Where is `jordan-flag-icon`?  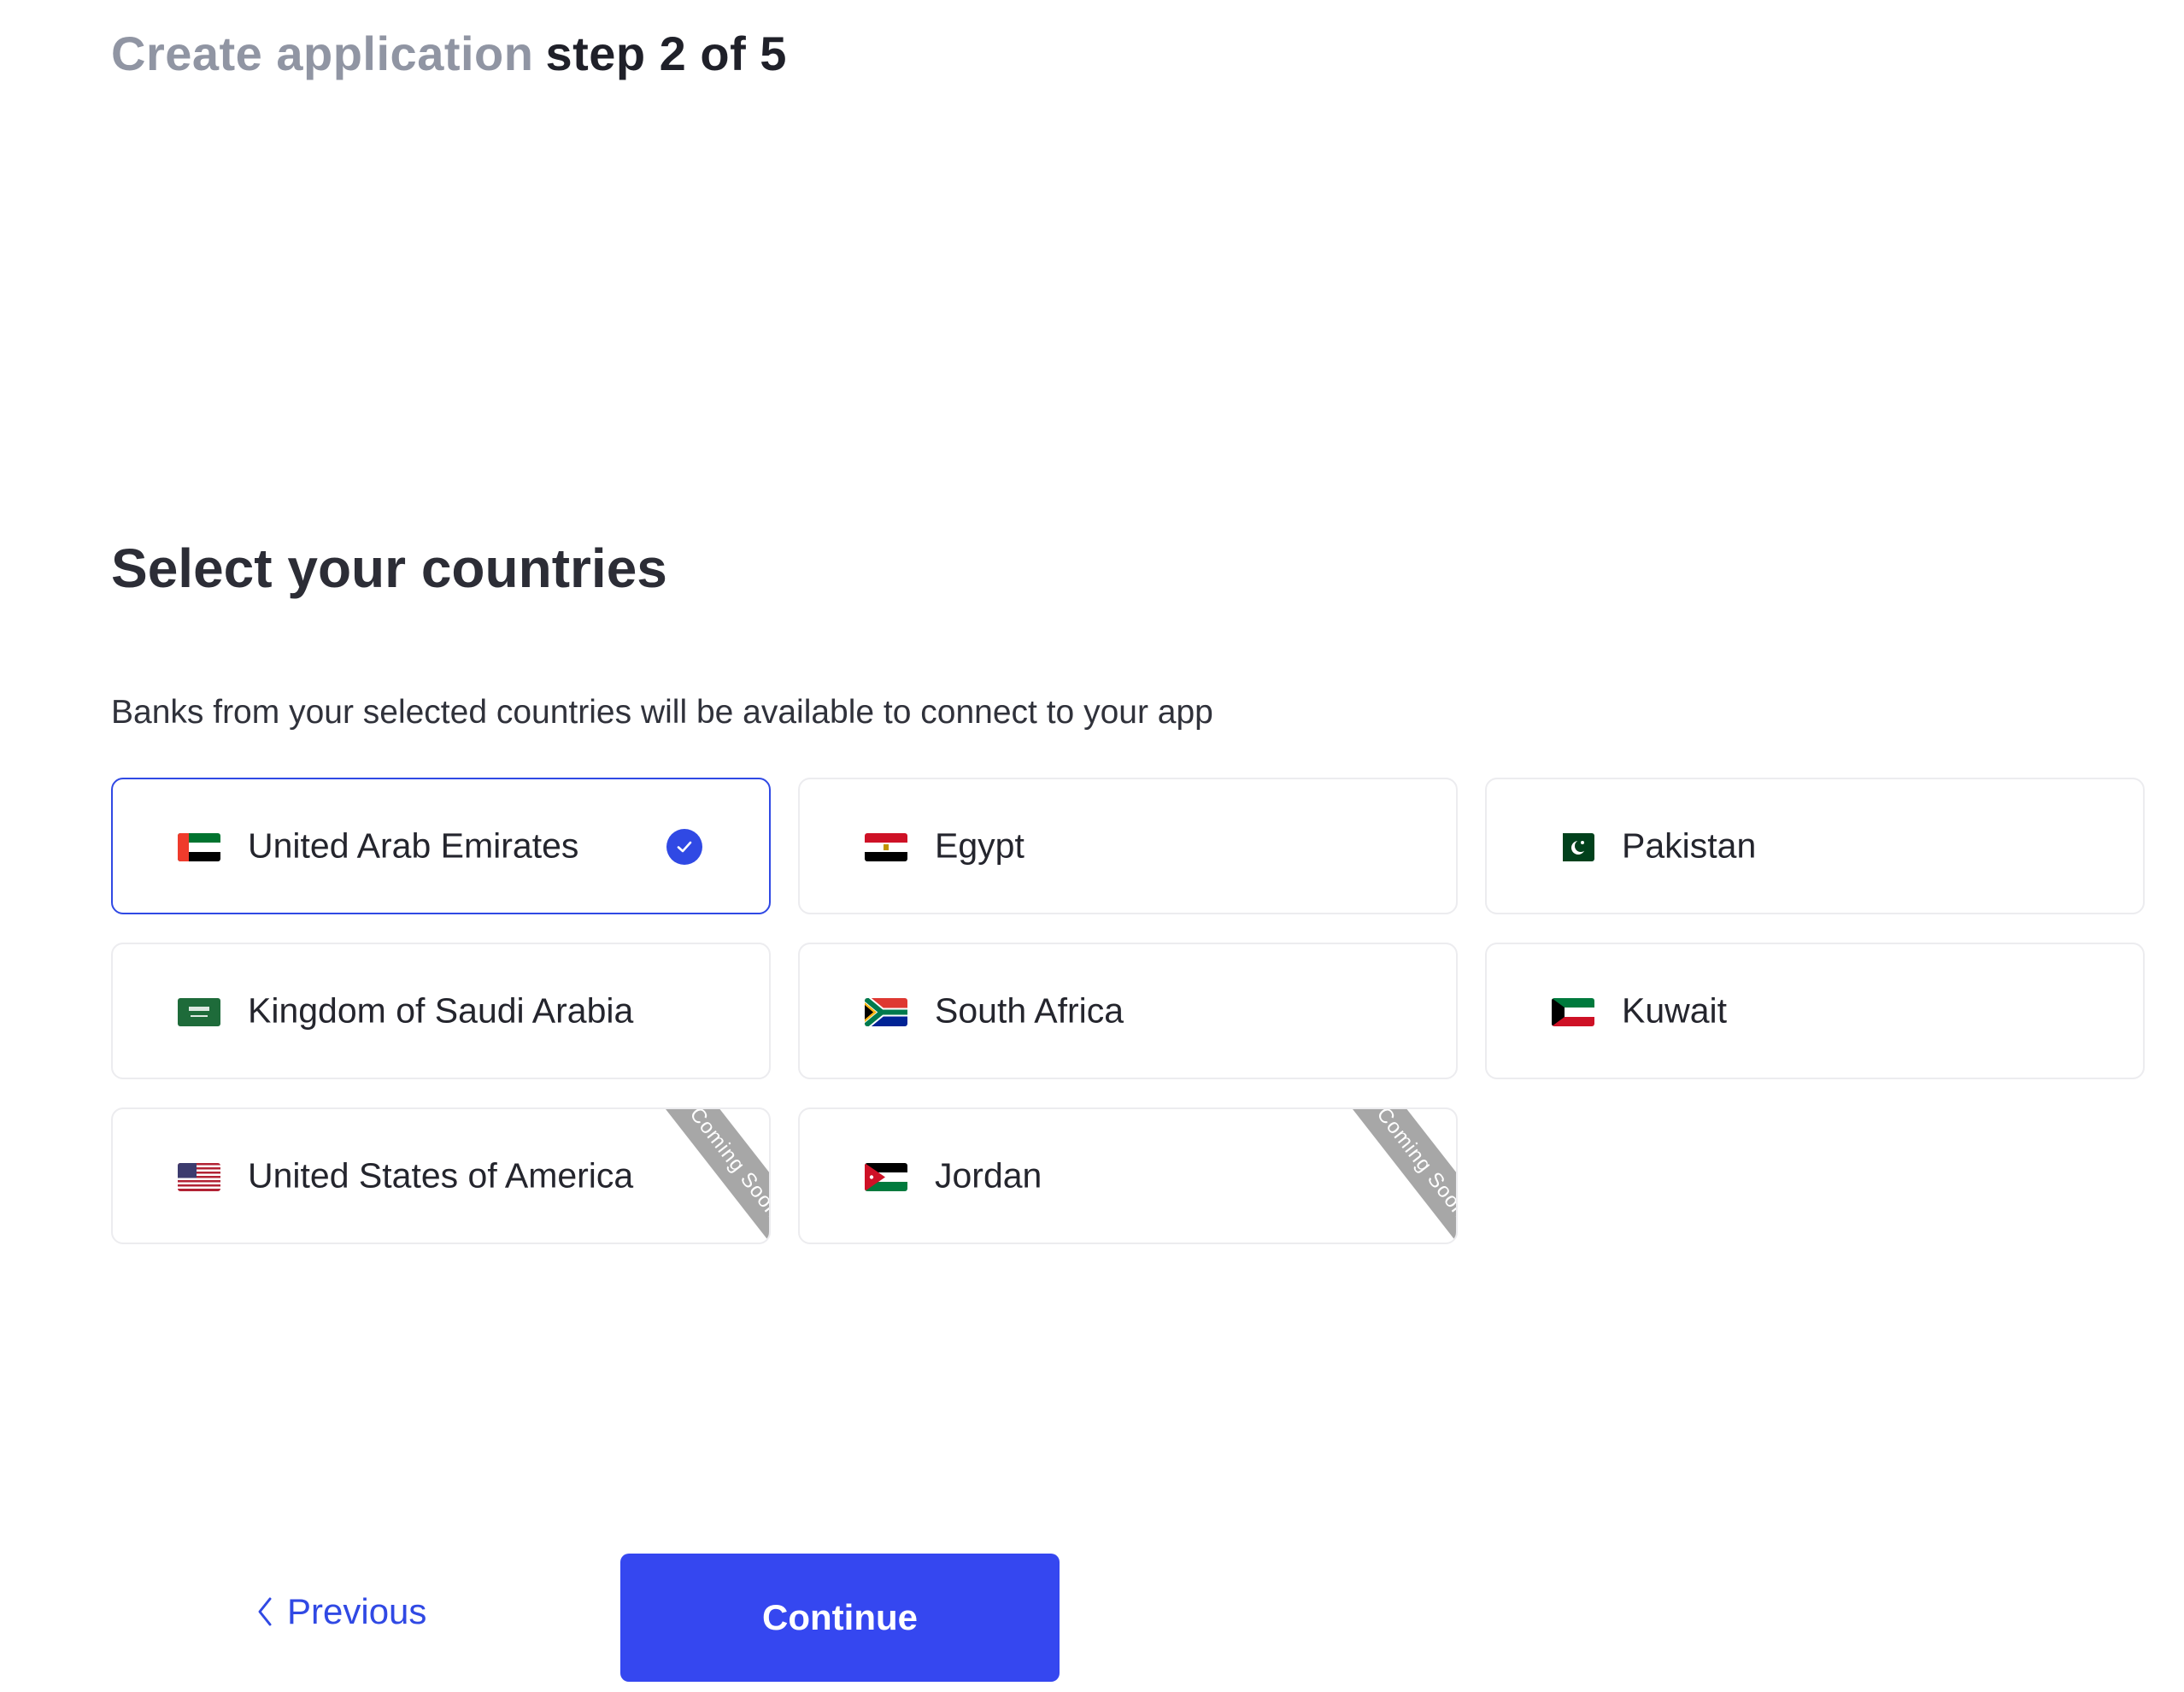
jordan-flag-icon is located at coordinates (886, 1177).